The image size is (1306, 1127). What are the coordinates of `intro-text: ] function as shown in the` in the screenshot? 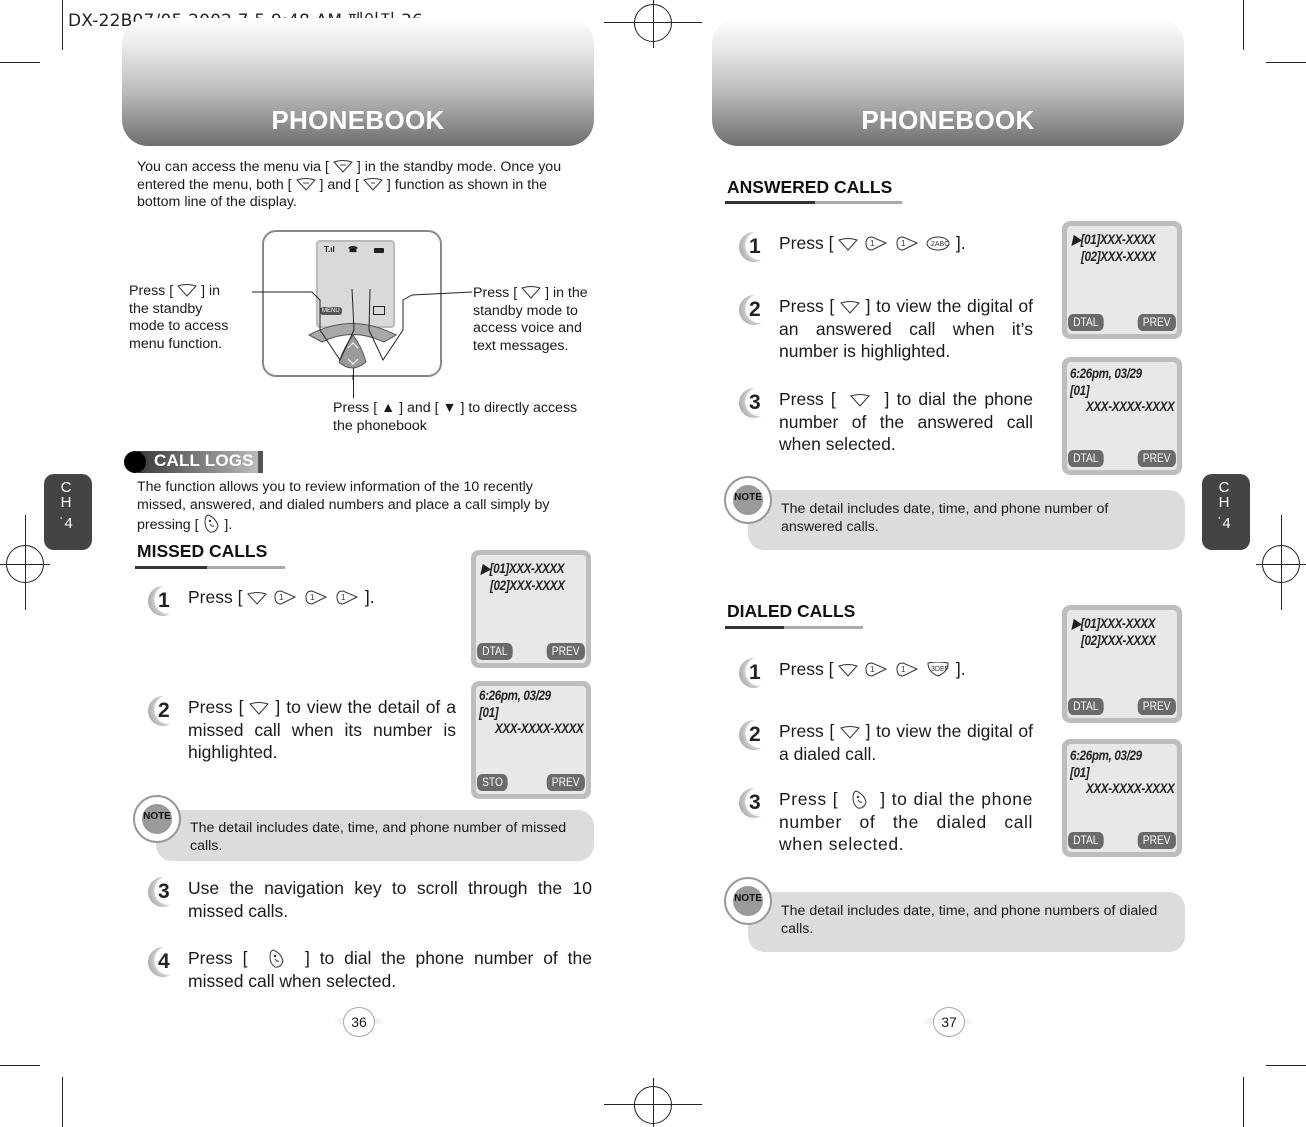 It's located at (466, 184).